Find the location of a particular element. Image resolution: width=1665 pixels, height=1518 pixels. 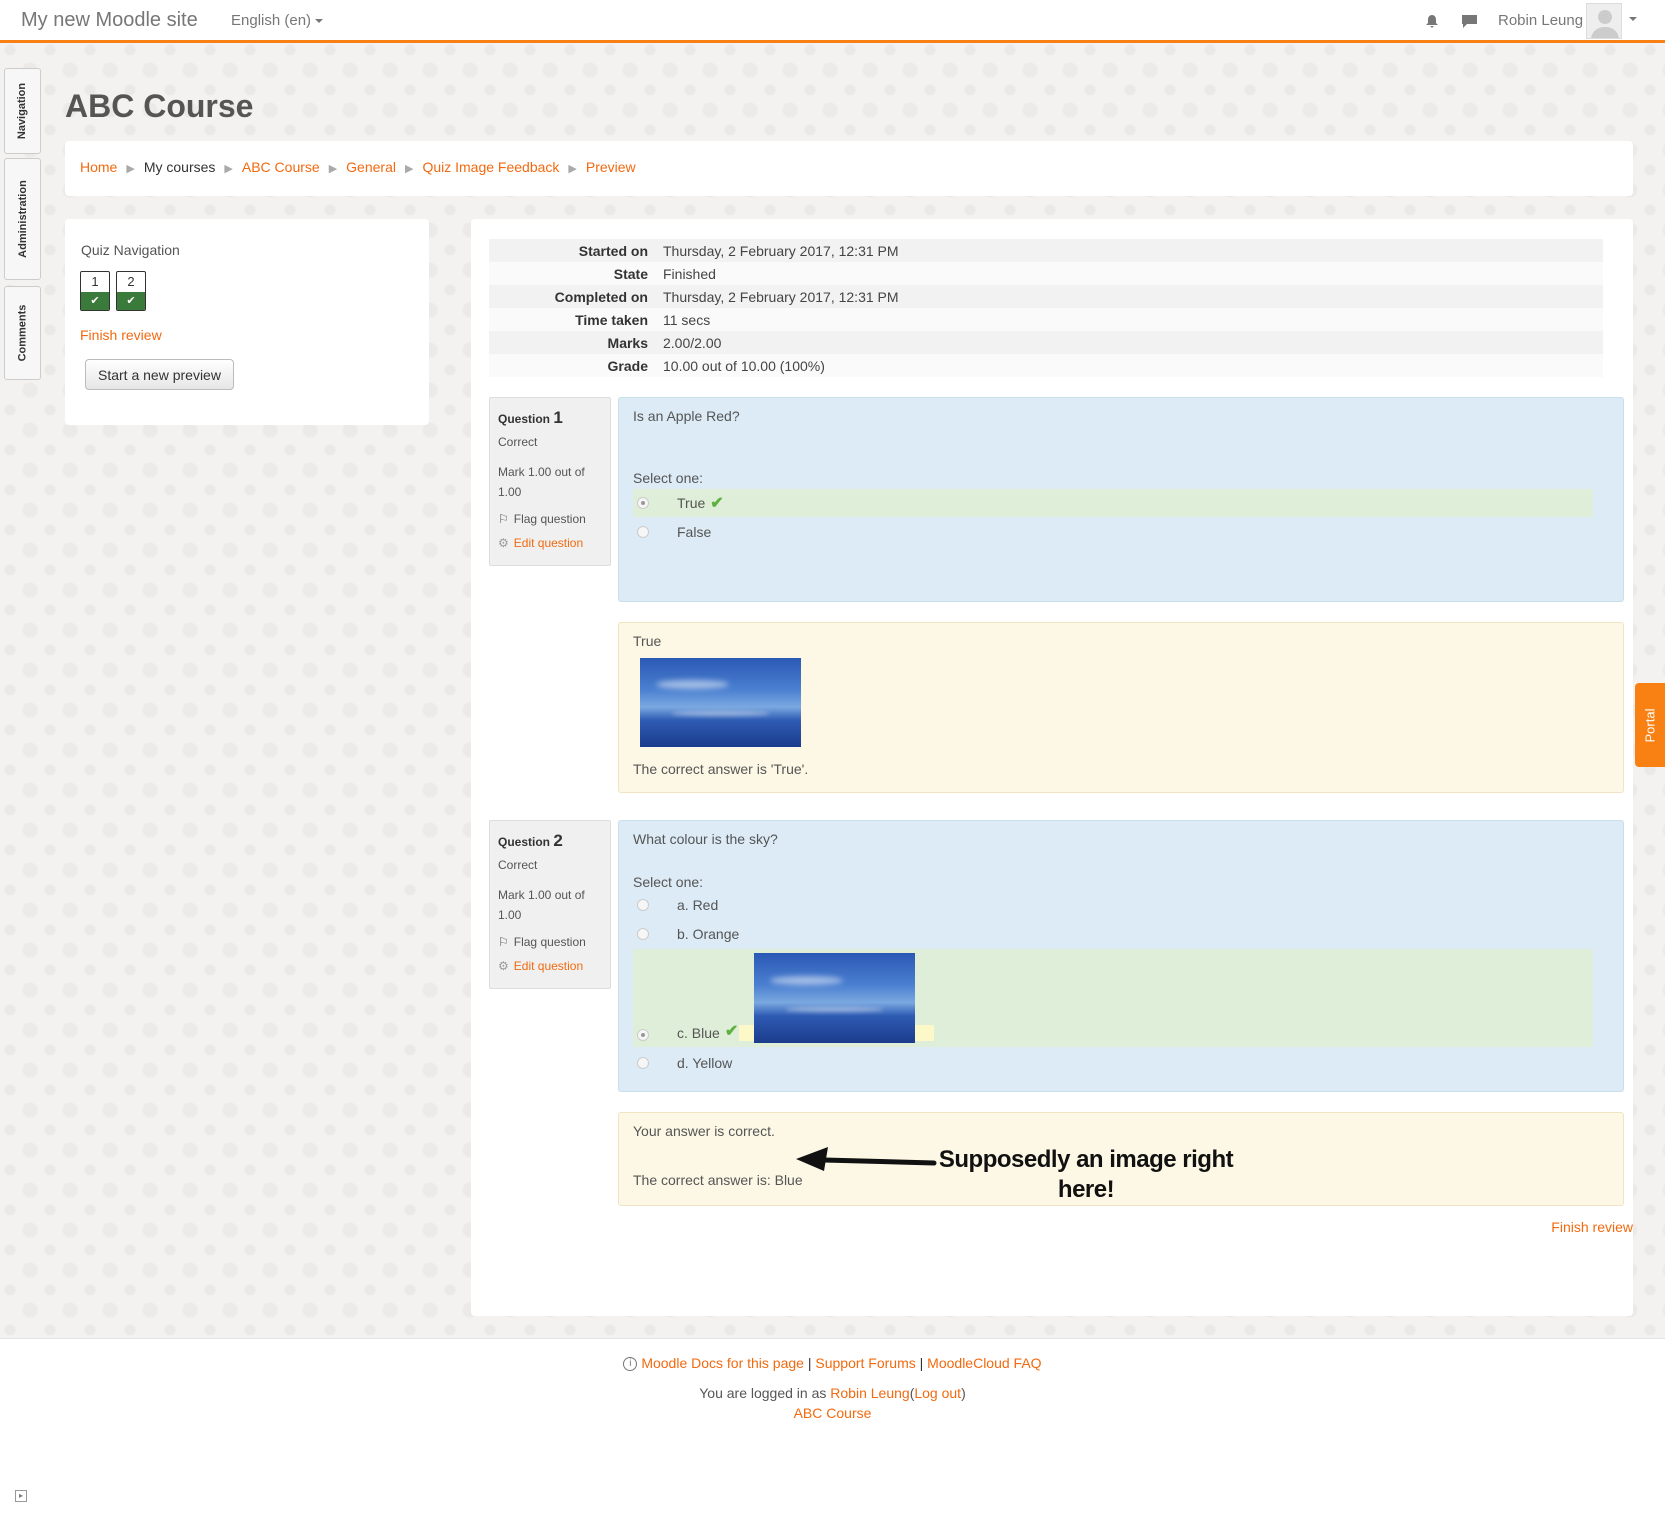

dock-tab-administration: Administration is located at coordinates (22, 219).